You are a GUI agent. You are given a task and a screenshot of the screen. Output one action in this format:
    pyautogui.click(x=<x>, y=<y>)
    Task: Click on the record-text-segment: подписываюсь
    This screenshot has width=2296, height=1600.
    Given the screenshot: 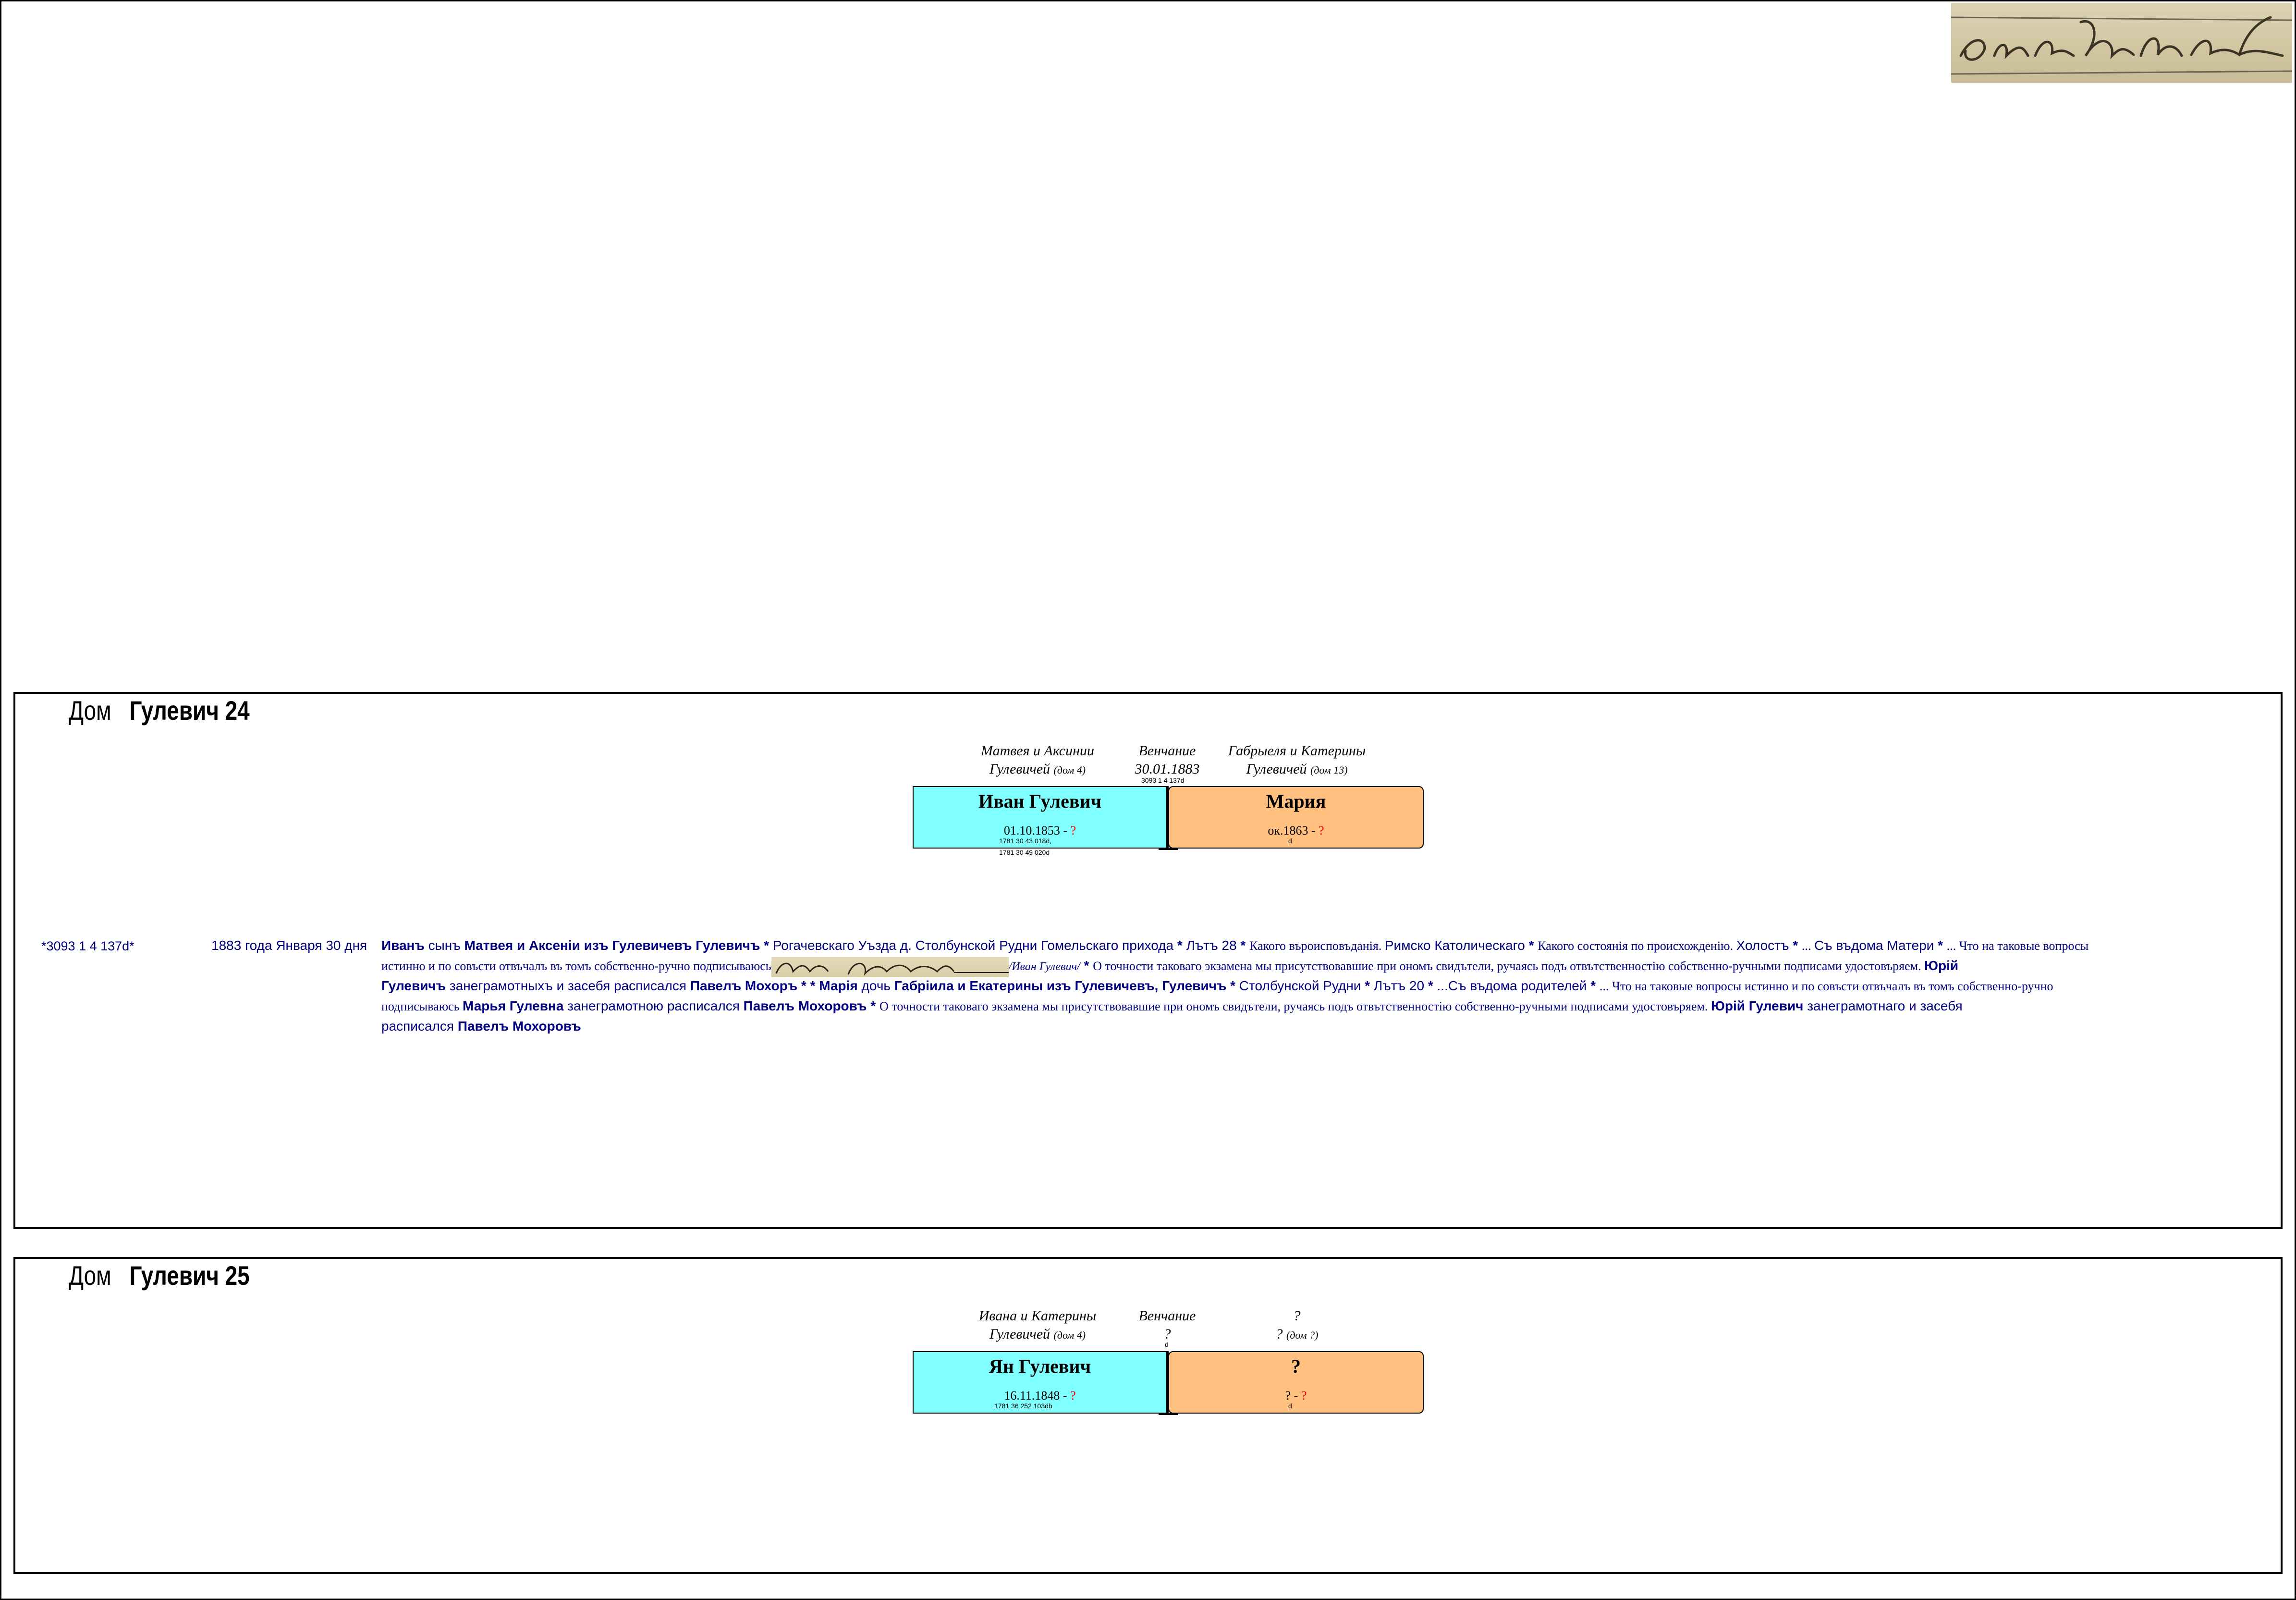 What is the action you would take?
    pyautogui.click(x=422, y=1006)
    